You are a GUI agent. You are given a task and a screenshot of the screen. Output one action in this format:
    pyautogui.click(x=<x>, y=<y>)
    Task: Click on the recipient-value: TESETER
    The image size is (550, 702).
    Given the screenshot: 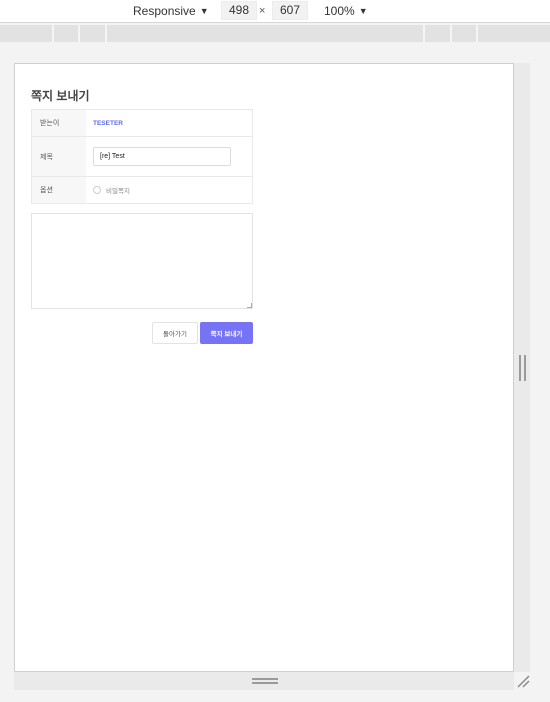 What is the action you would take?
    pyautogui.click(x=108, y=123)
    